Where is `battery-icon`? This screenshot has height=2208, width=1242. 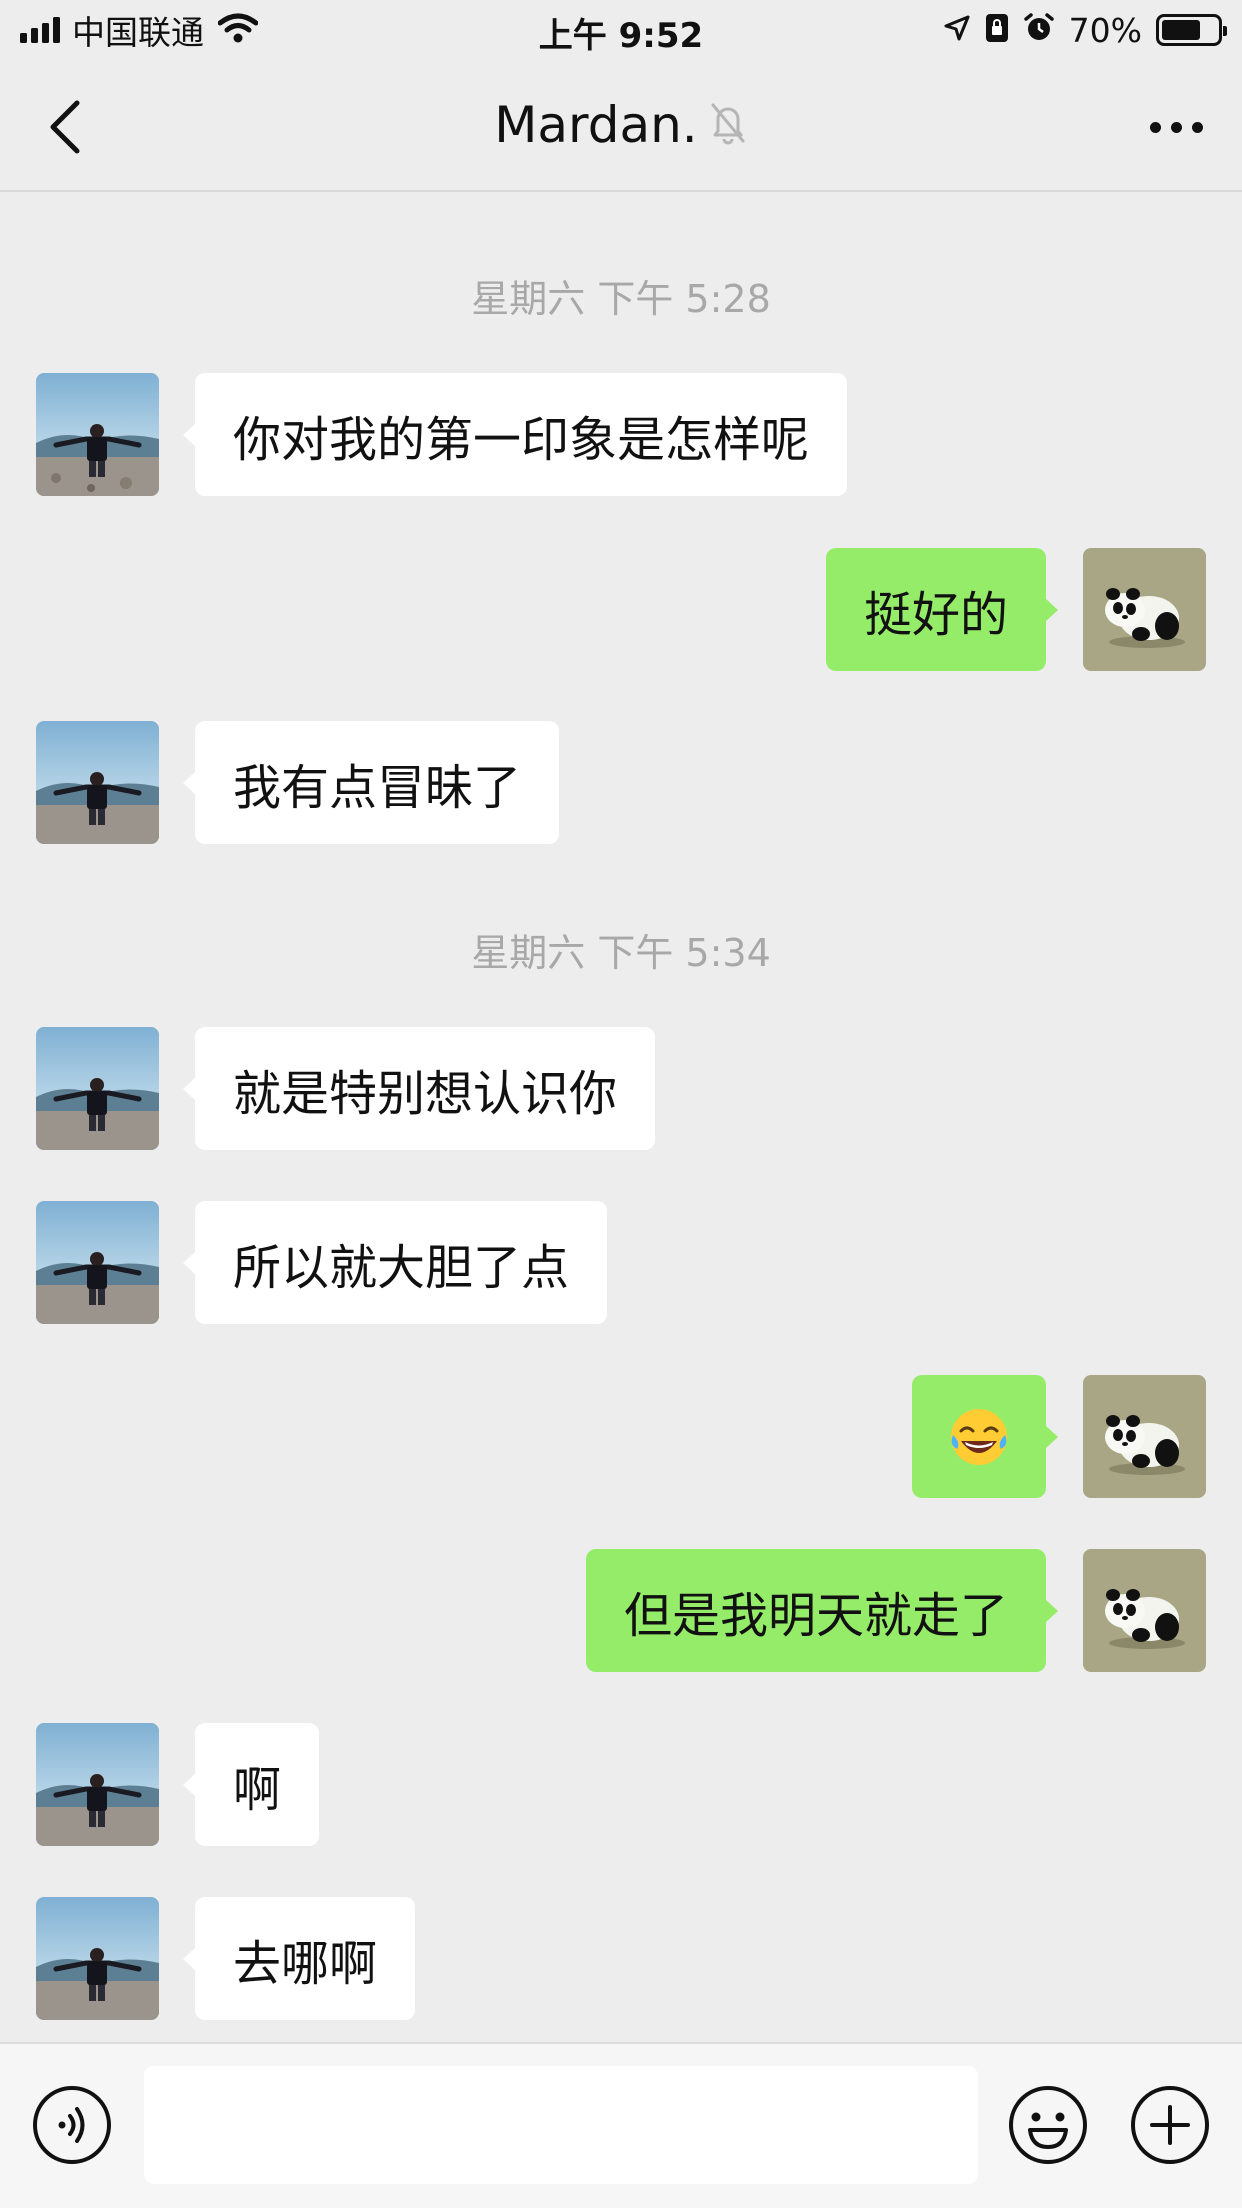 battery-icon is located at coordinates (1191, 30).